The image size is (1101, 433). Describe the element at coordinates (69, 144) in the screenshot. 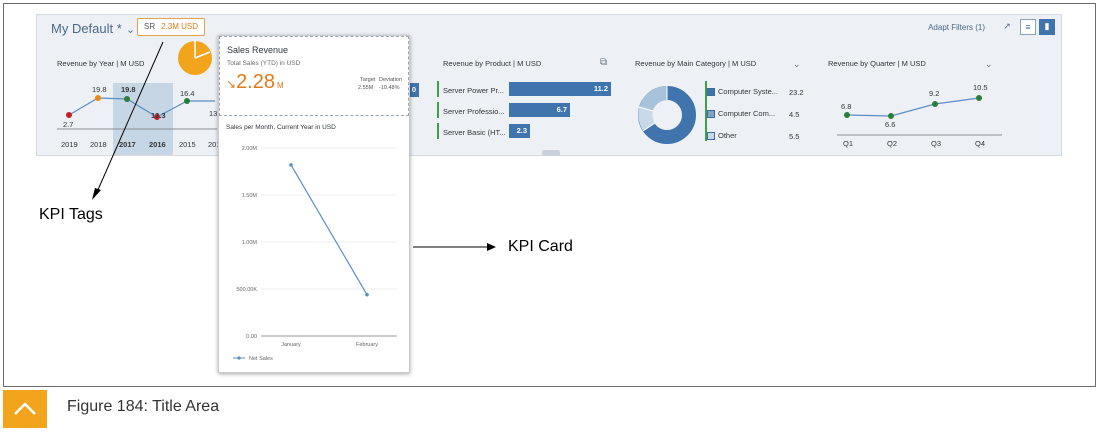

I see `year-tick: 2019` at that location.